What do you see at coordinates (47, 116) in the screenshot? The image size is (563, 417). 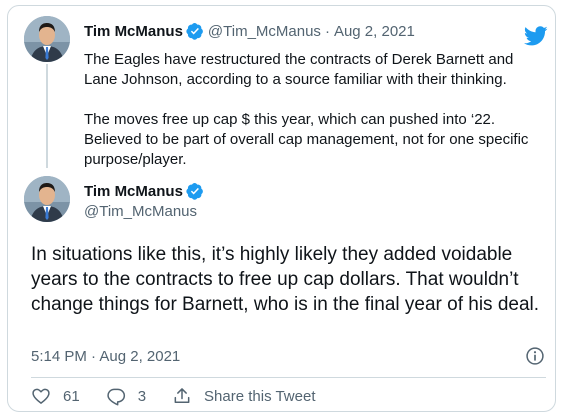 I see `thread-connector-line` at bounding box center [47, 116].